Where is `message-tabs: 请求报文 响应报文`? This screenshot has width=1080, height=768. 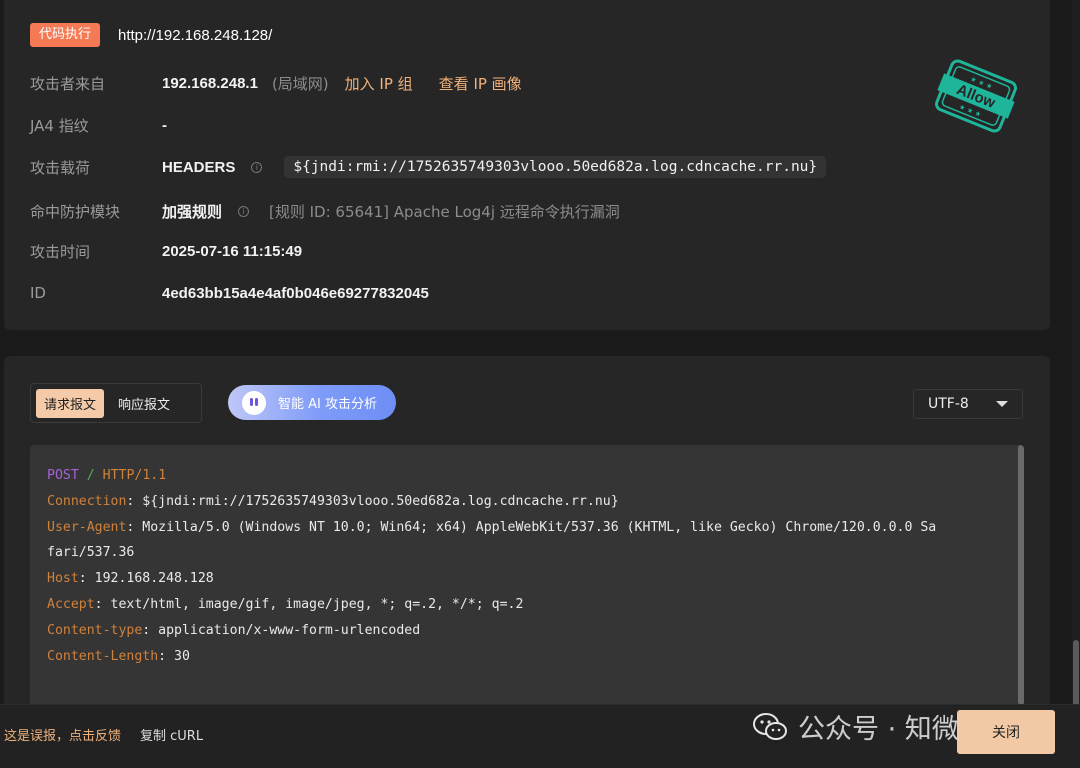
message-tabs: 请求报文 响应报文 is located at coordinates (116, 403).